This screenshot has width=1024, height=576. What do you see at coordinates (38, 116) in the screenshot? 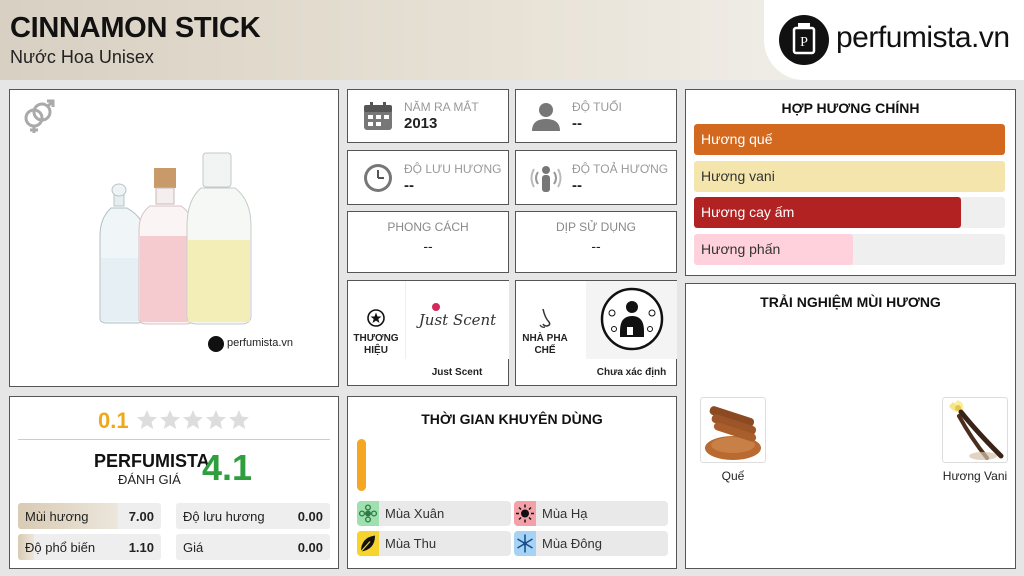
I see `unisex-gender-icon` at bounding box center [38, 116].